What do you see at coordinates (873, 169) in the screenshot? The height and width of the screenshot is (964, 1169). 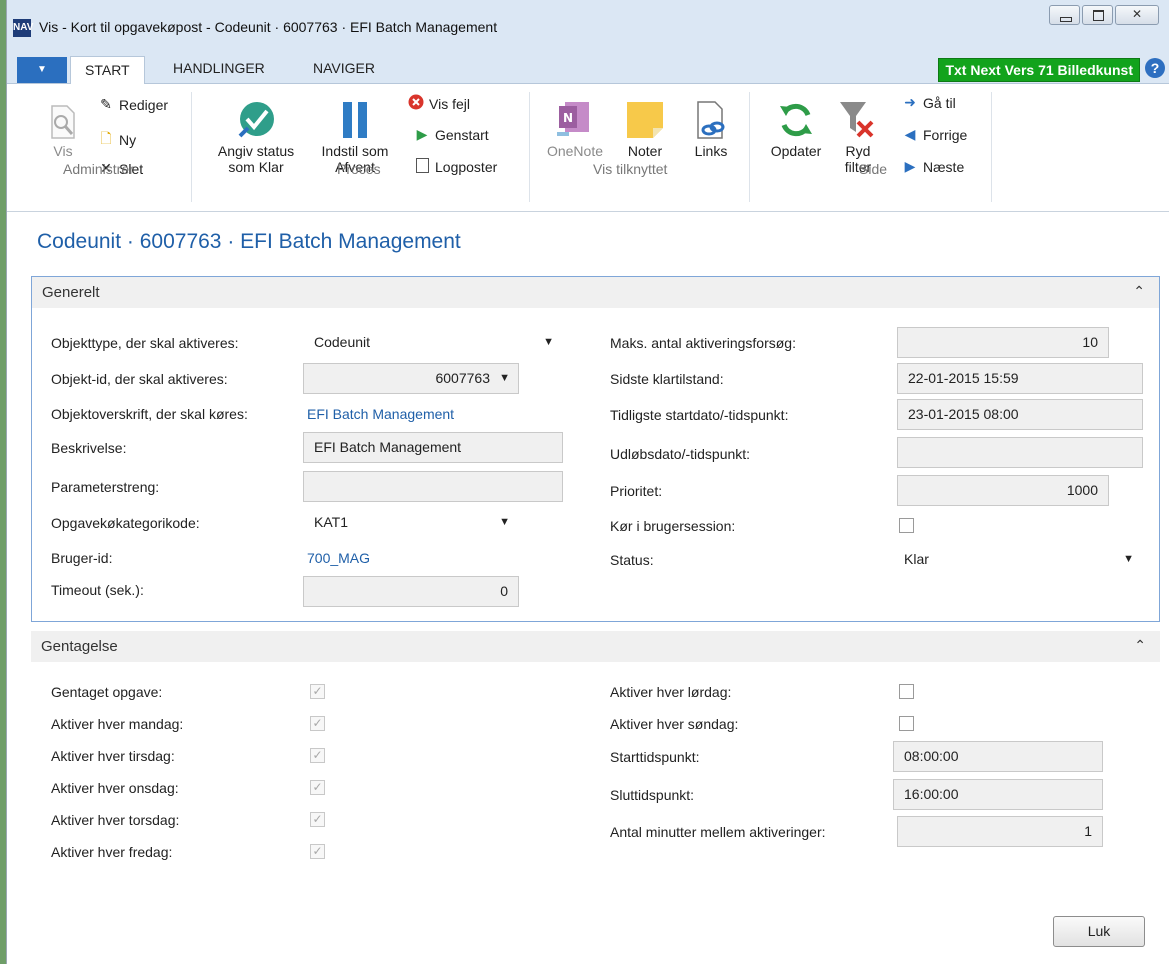 I see `group-label-side: Side` at bounding box center [873, 169].